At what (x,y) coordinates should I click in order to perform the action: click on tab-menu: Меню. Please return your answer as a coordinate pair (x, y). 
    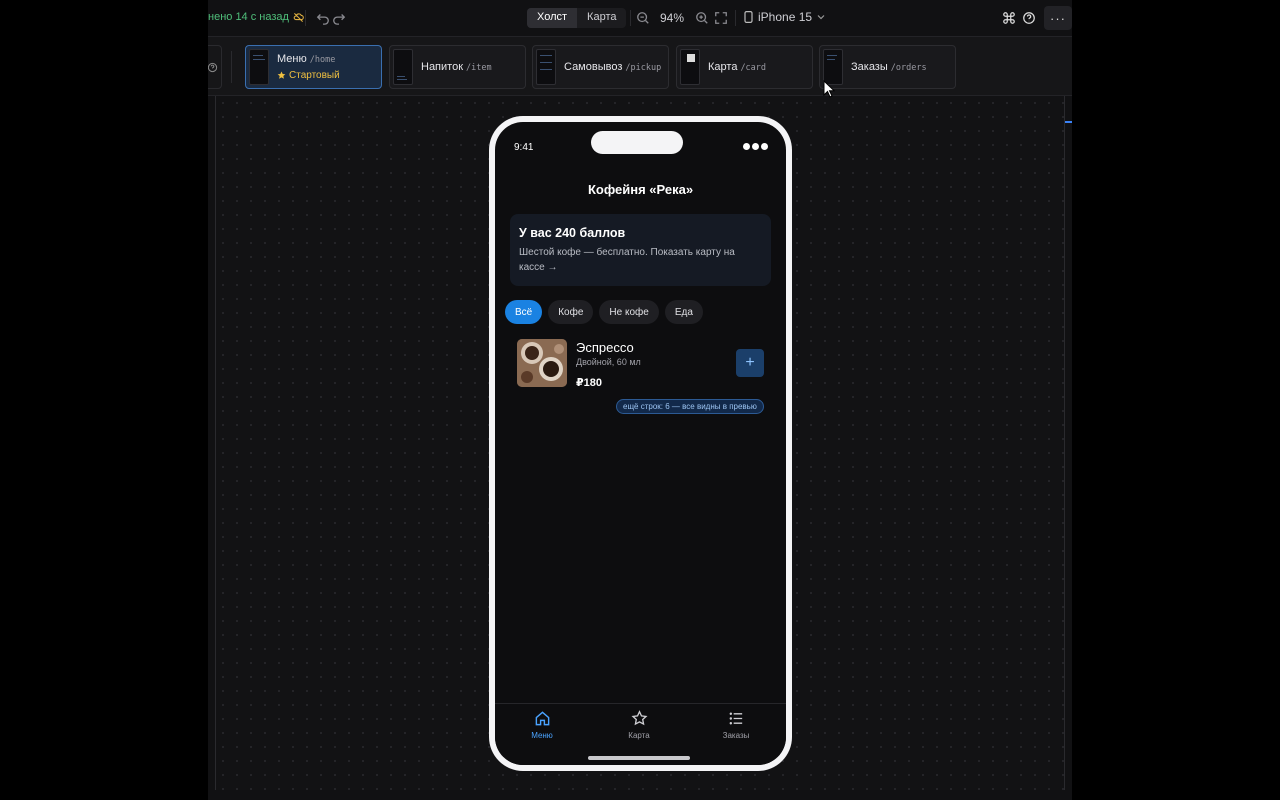
    Looking at the image, I should click on (542, 725).